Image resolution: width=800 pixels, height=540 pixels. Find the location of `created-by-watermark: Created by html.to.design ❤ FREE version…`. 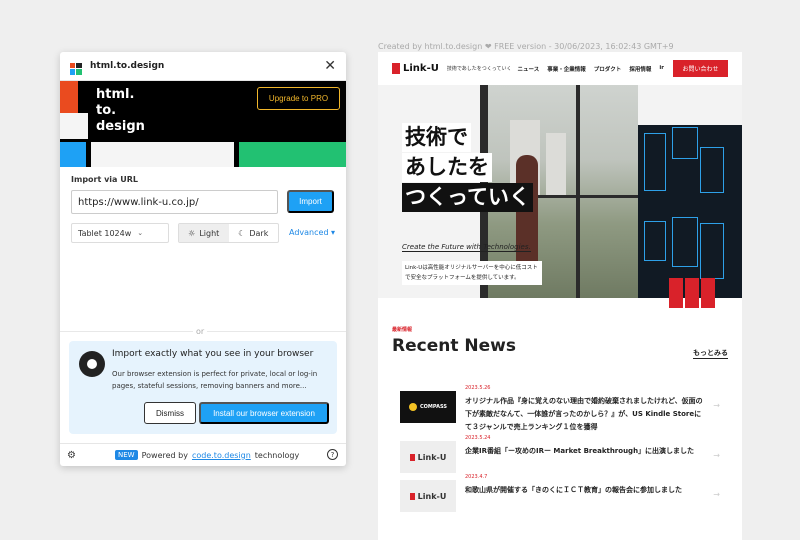

created-by-watermark: Created by html.to.design ❤ FREE version… is located at coordinates (526, 46).